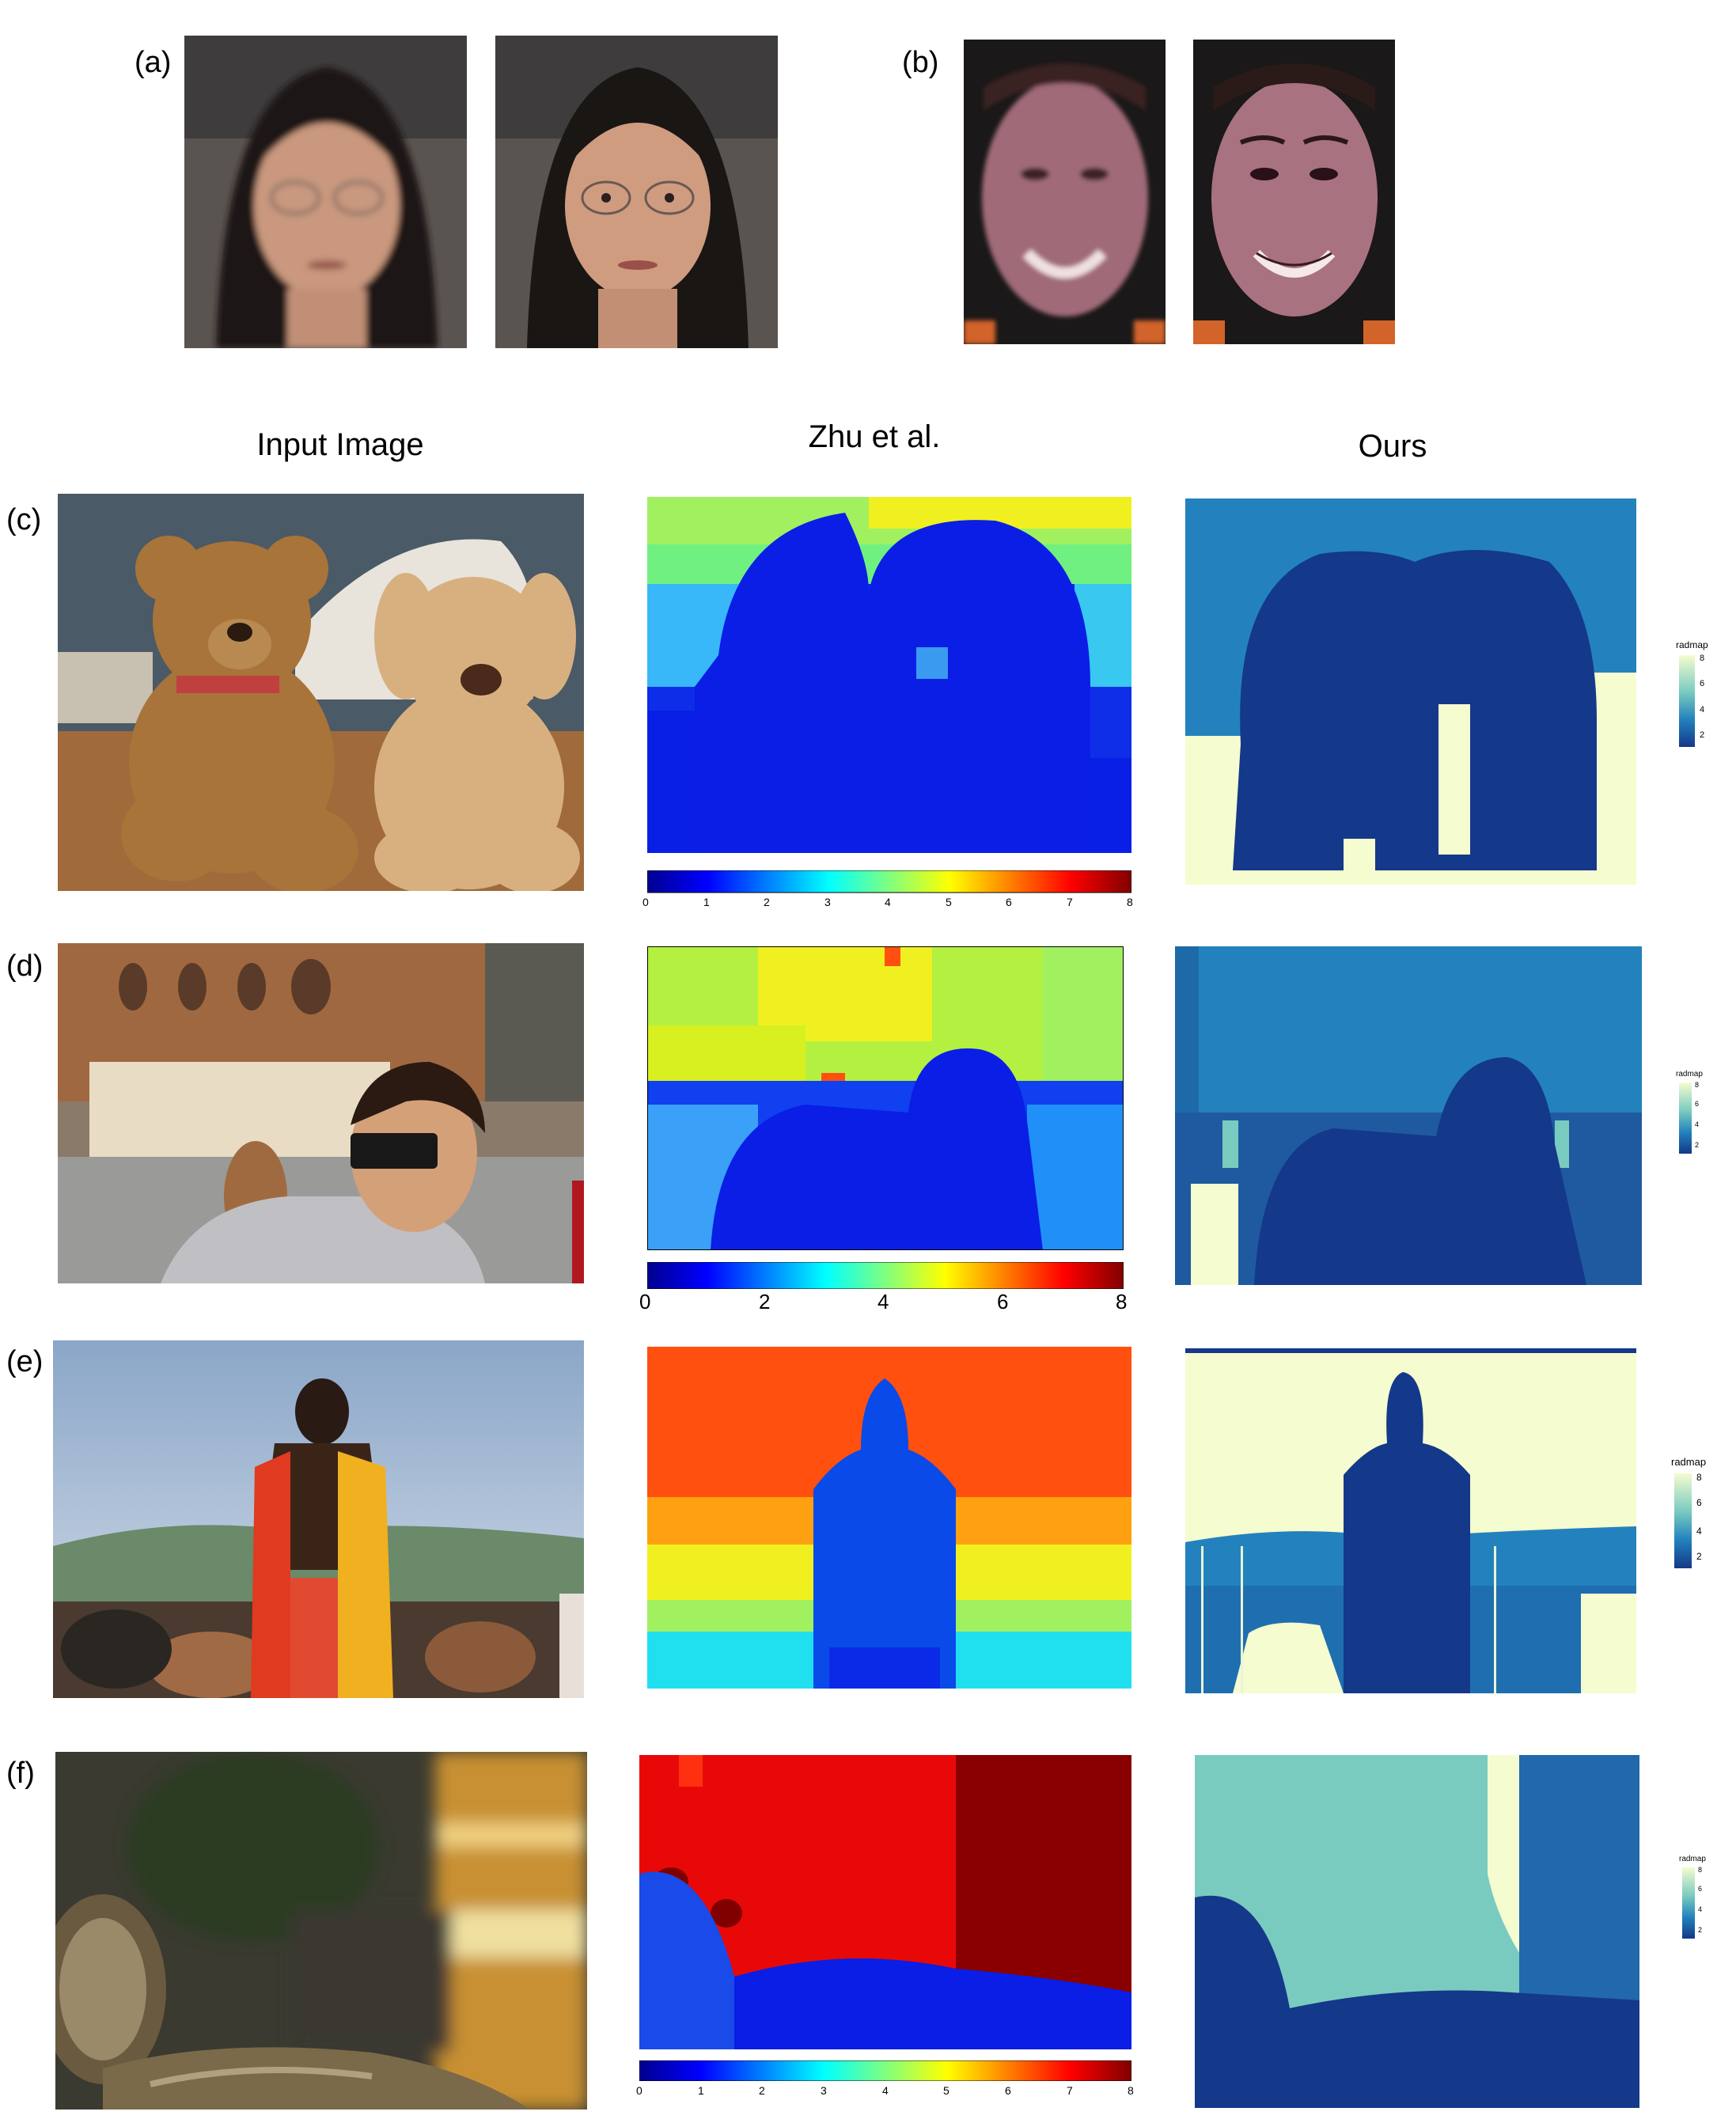  What do you see at coordinates (318, 1519) in the screenshot?
I see `input-image-man-with-phone` at bounding box center [318, 1519].